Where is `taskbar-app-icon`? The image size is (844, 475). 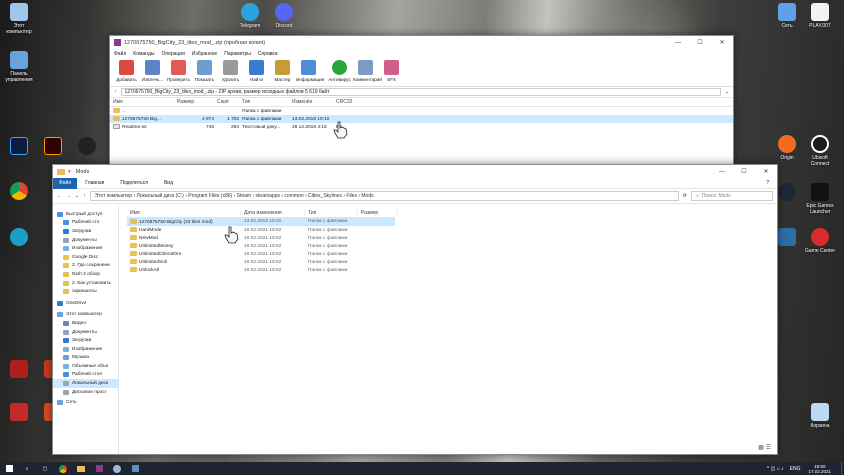 taskbar-app-icon is located at coordinates (135, 468).